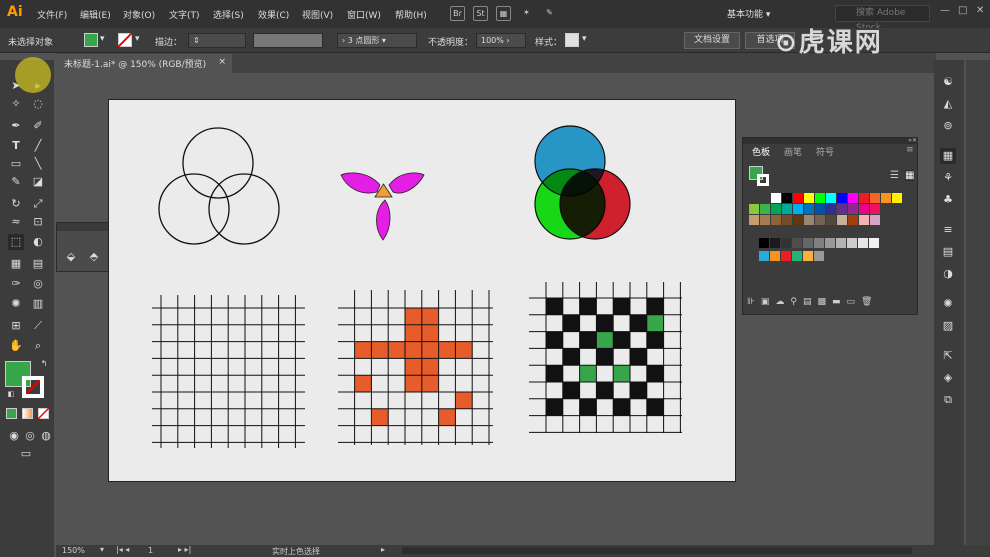 The width and height of the screenshot is (990, 557). What do you see at coordinates (38, 126) in the screenshot?
I see `curvature-tool-icon: ✐` at bounding box center [38, 126].